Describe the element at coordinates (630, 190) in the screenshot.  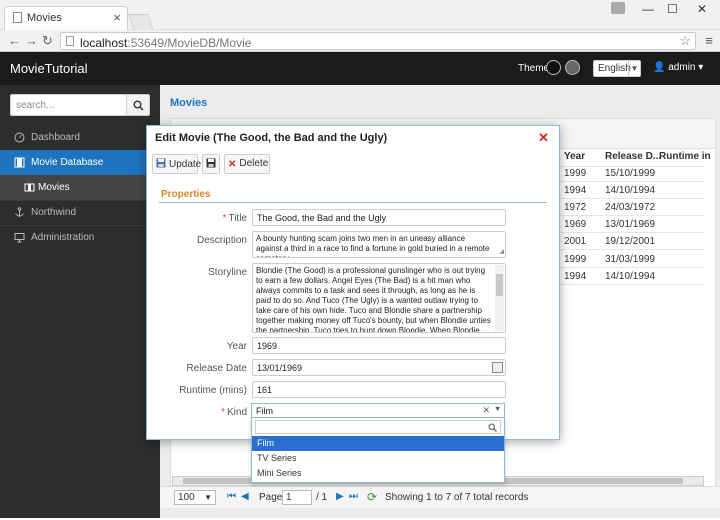
I see `cell-release-date: 14/10/1994` at that location.